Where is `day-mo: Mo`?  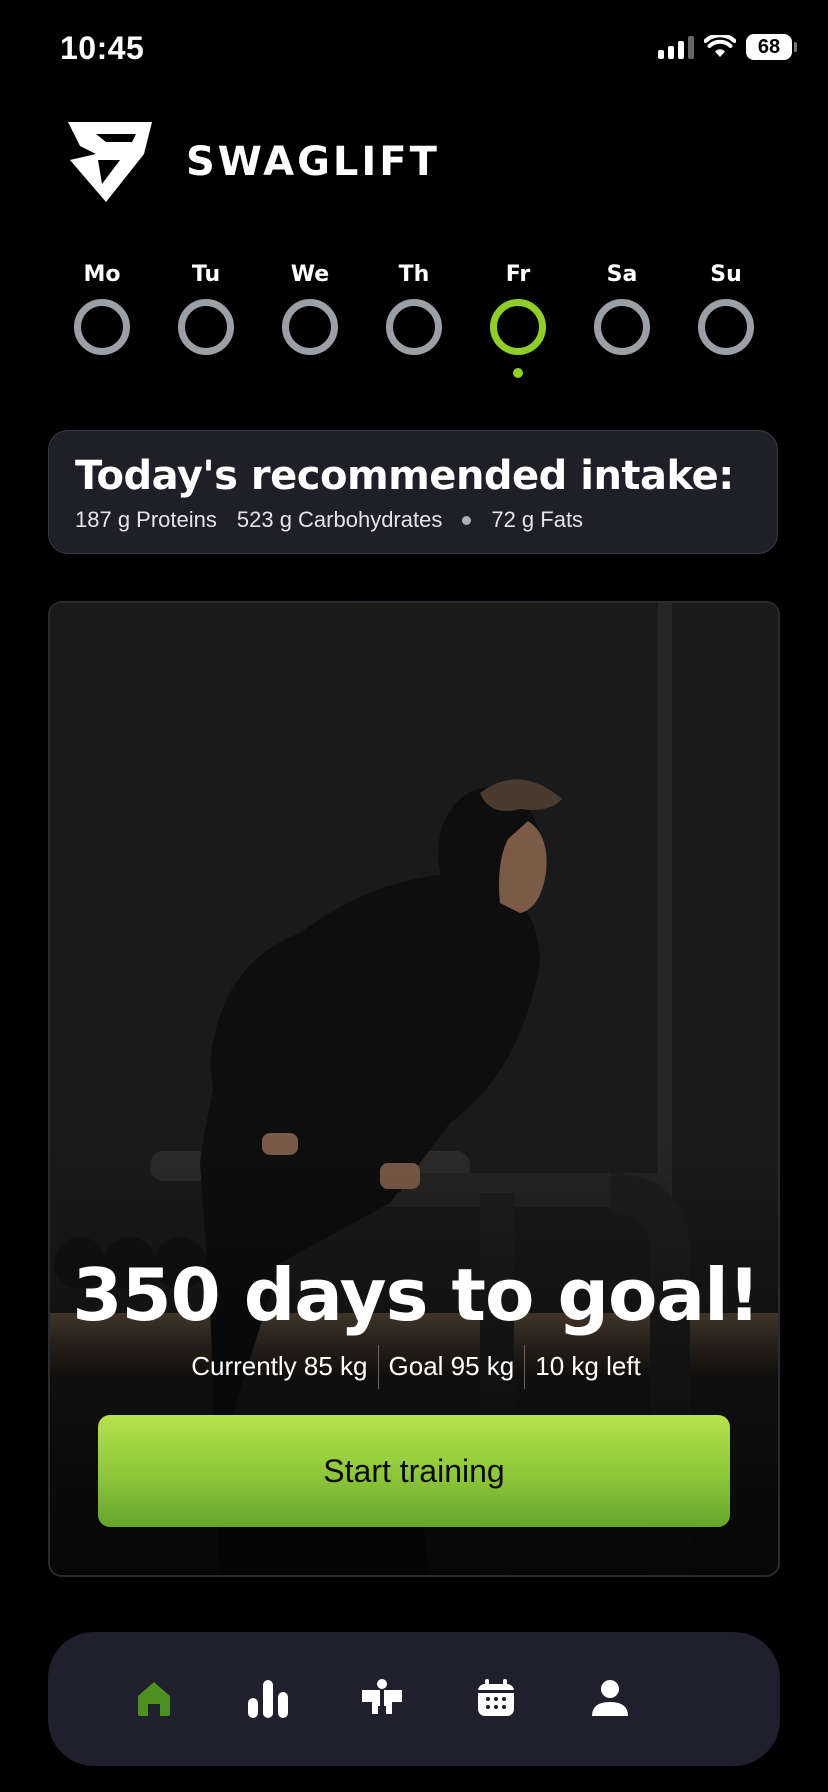
day-mo: Mo is located at coordinates (102, 308).